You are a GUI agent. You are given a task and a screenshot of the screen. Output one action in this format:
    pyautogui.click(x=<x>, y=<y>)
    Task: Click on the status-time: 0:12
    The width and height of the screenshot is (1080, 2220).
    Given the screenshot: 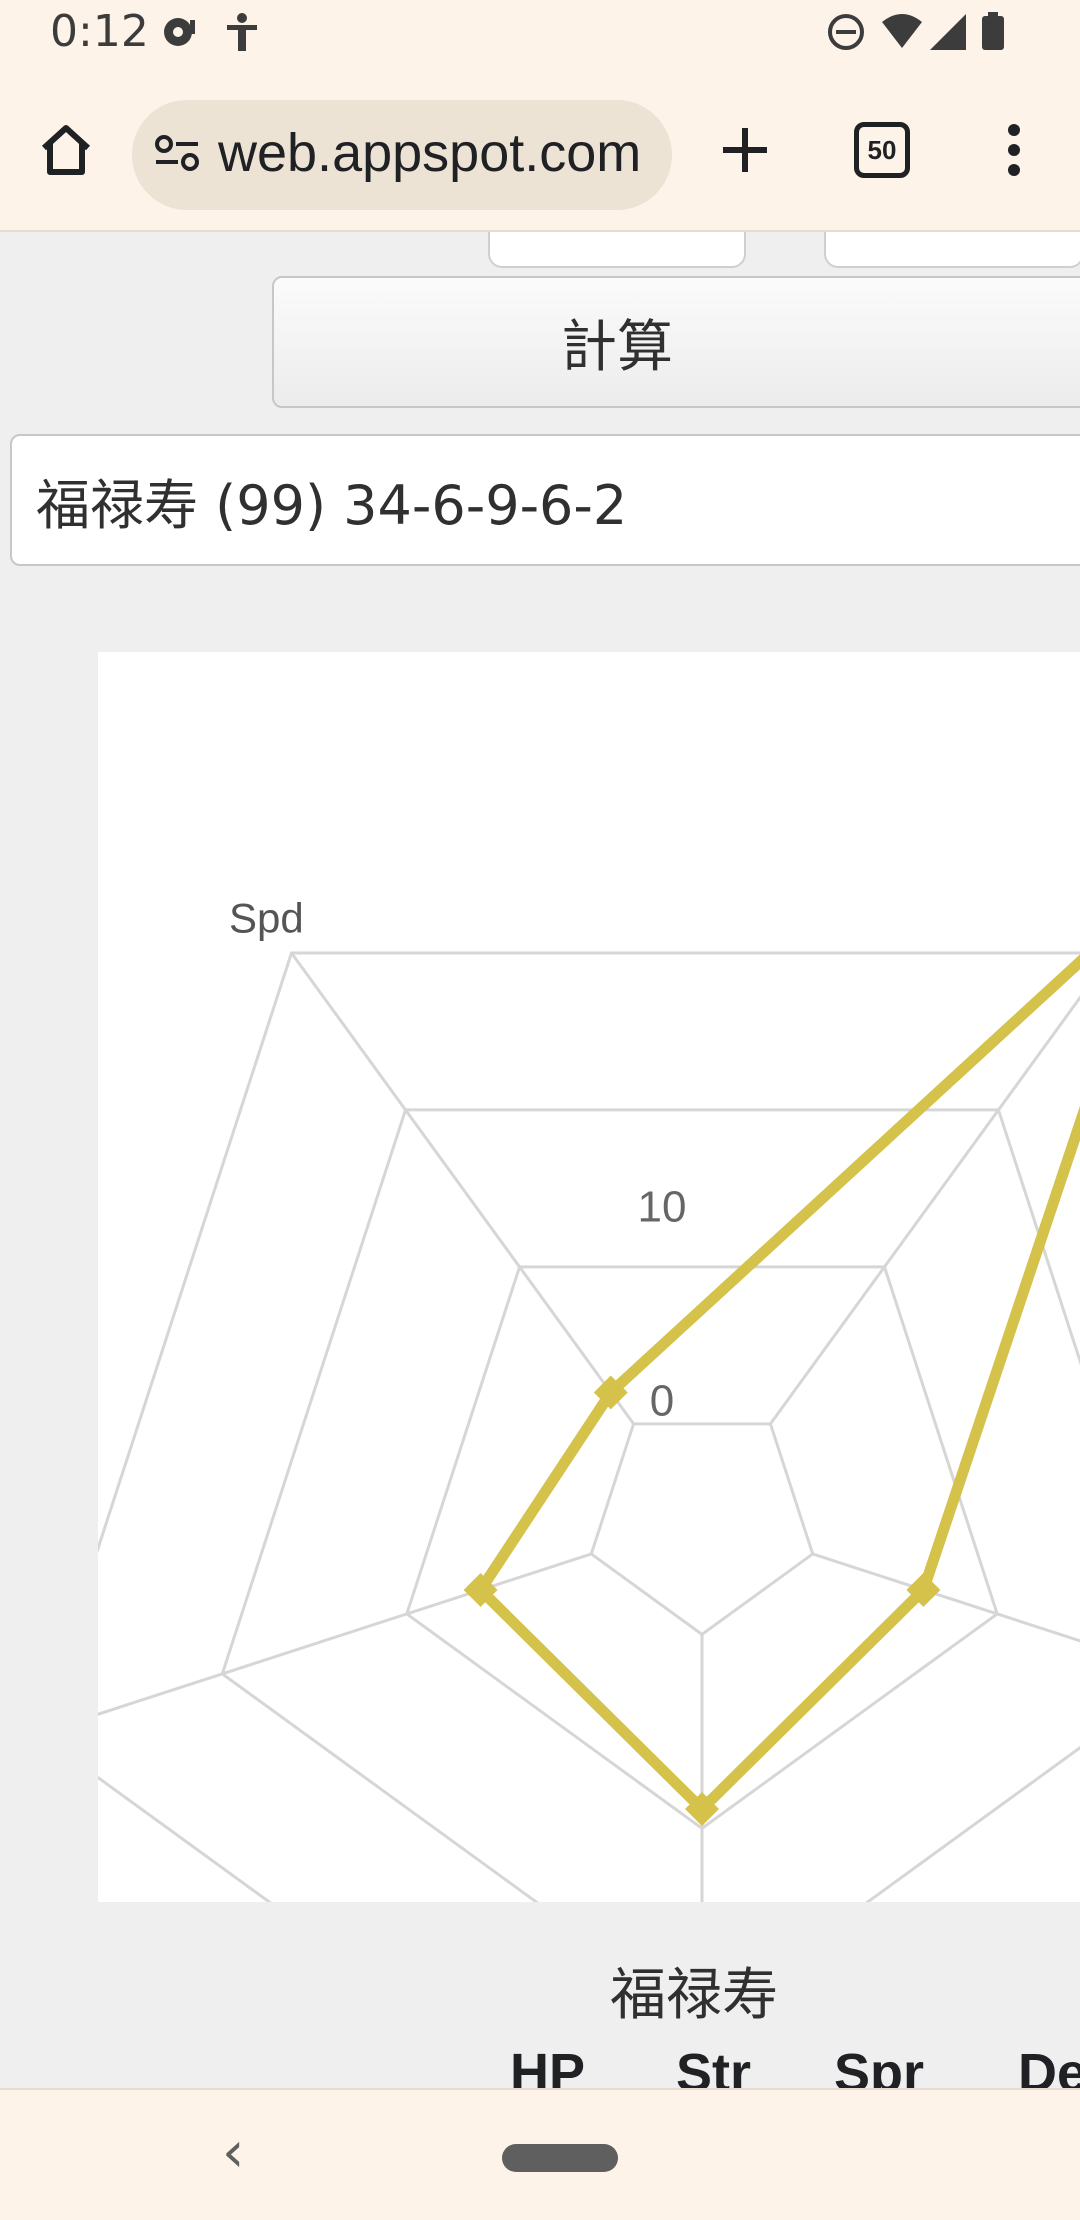 What is the action you would take?
    pyautogui.click(x=99, y=31)
    